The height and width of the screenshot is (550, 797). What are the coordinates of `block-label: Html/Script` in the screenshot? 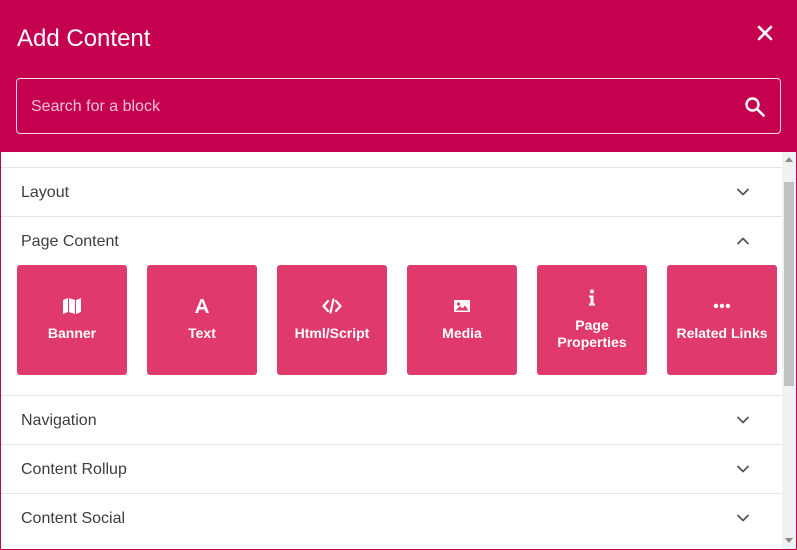 It's located at (332, 333).